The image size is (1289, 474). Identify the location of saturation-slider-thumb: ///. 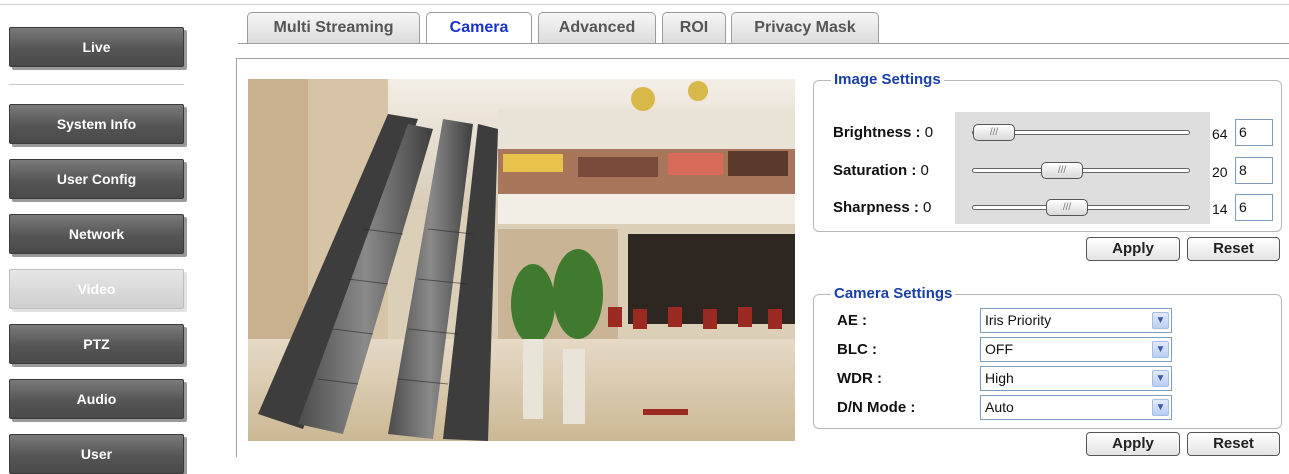
(1062, 170).